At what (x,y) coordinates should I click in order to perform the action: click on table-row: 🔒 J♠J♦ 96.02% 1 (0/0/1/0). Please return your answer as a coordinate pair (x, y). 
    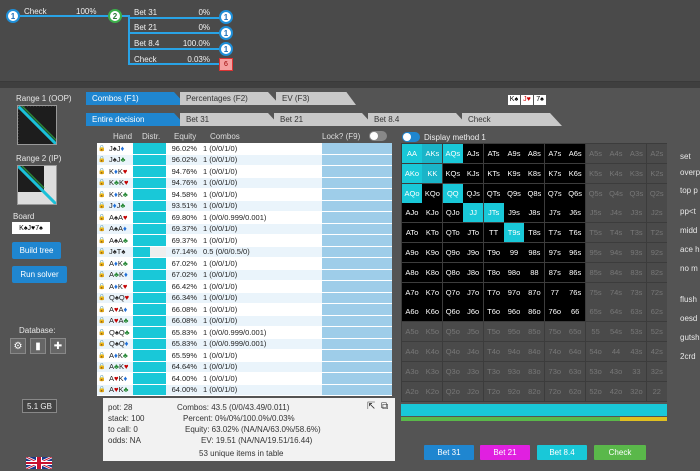
    Looking at the image, I should click on (244, 148).